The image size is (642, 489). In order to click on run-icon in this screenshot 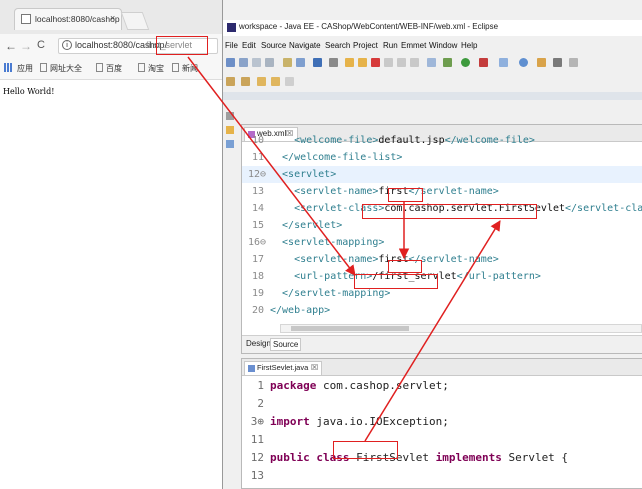, I will do `click(465, 62)`.